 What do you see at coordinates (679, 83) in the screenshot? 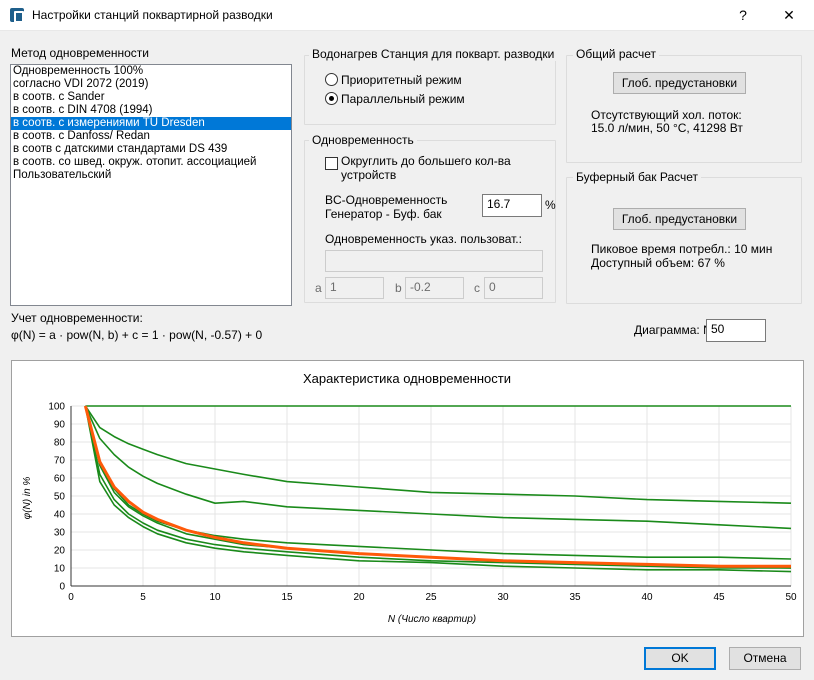
I see `general-presets-button: Глоб. предустановки` at bounding box center [679, 83].